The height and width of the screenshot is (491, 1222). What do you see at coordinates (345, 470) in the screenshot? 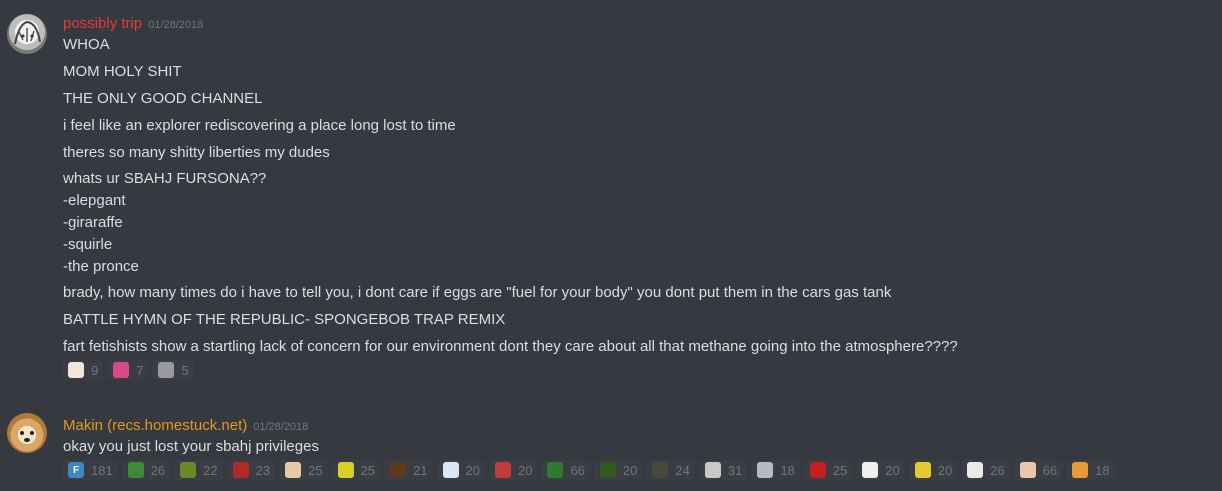
I see `yellow-square-emoji` at bounding box center [345, 470].